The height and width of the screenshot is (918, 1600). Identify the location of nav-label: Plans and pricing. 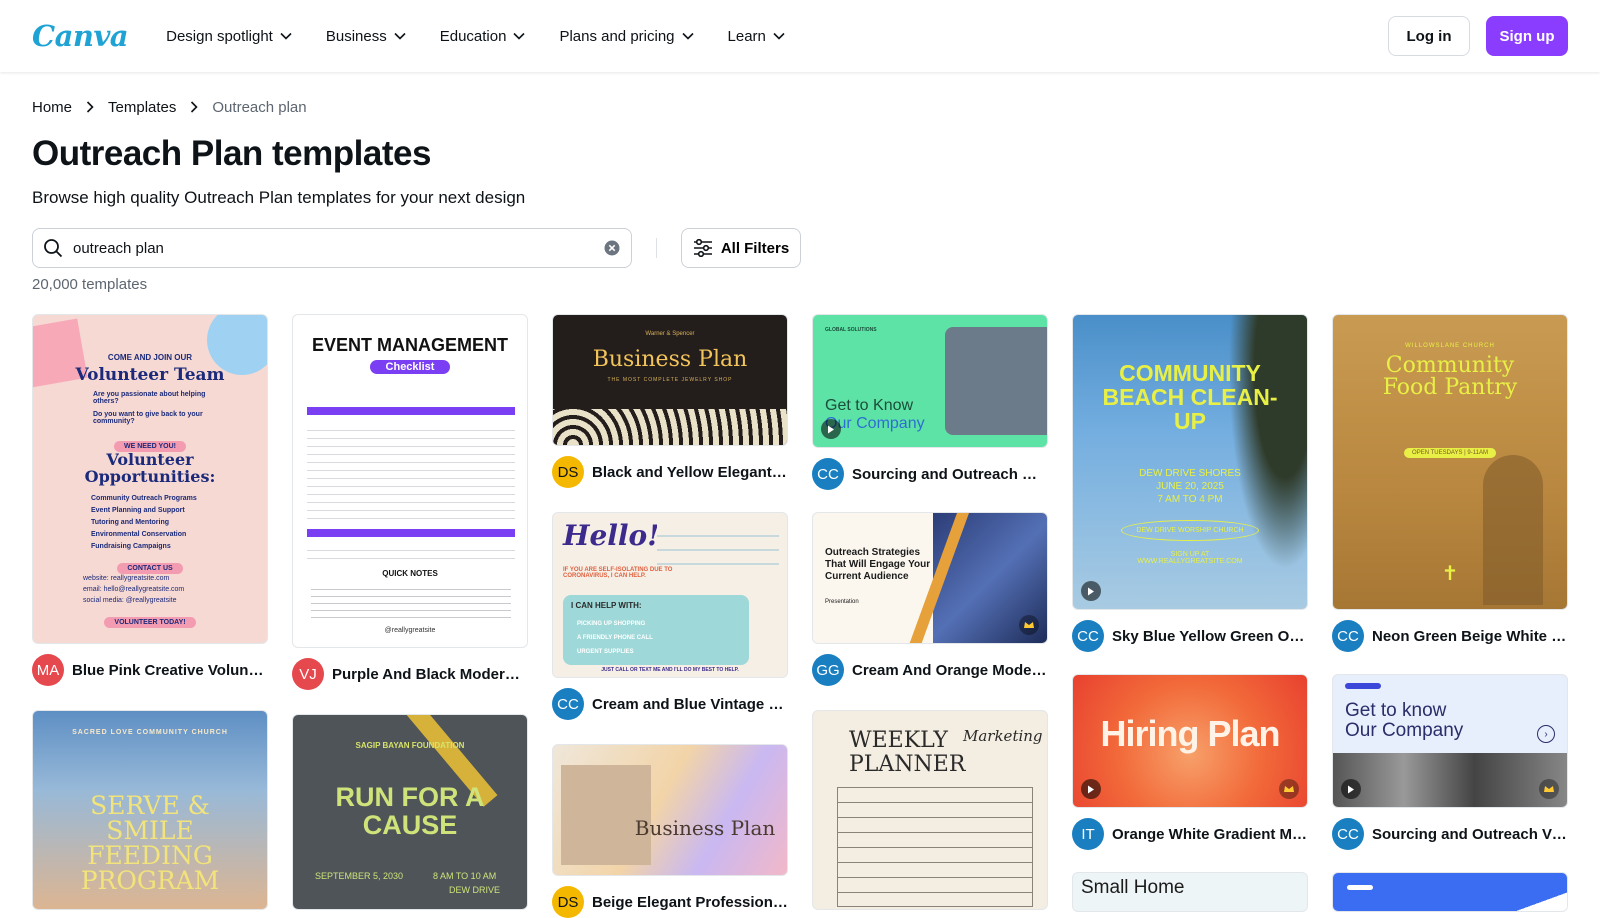
(617, 36).